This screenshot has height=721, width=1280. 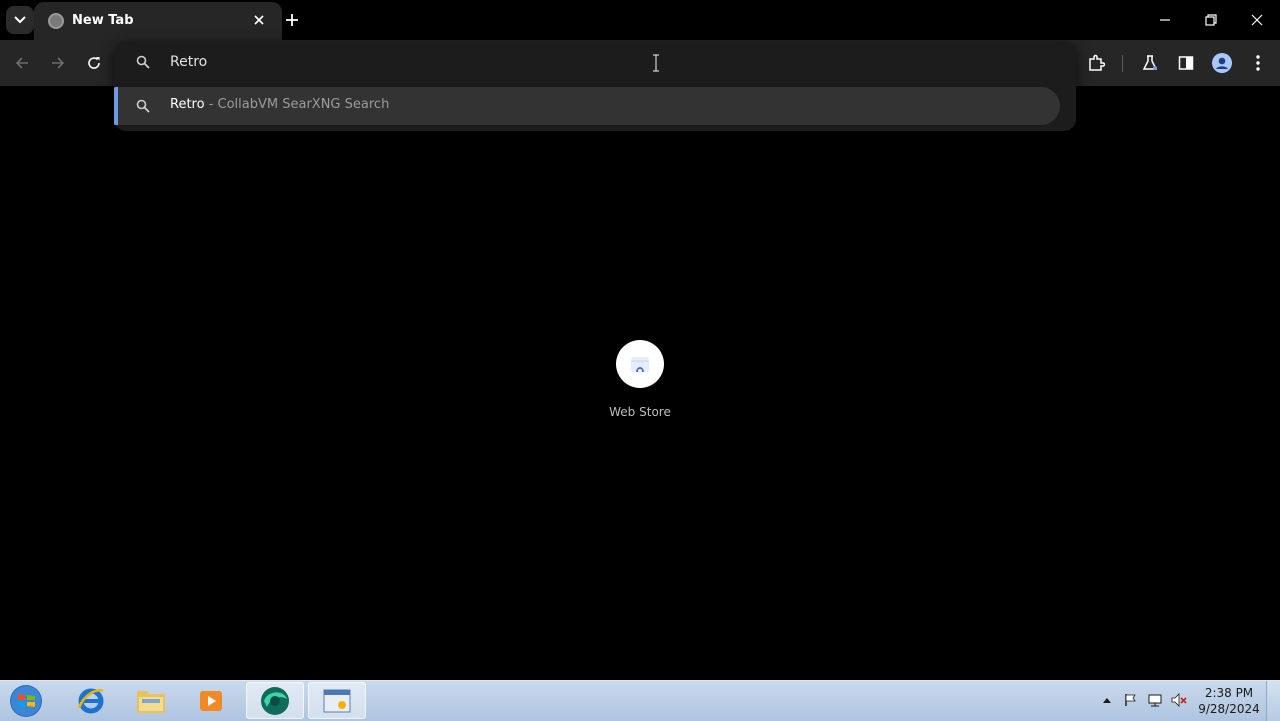 I want to click on arrow-left-icon, so click(x=21, y=63).